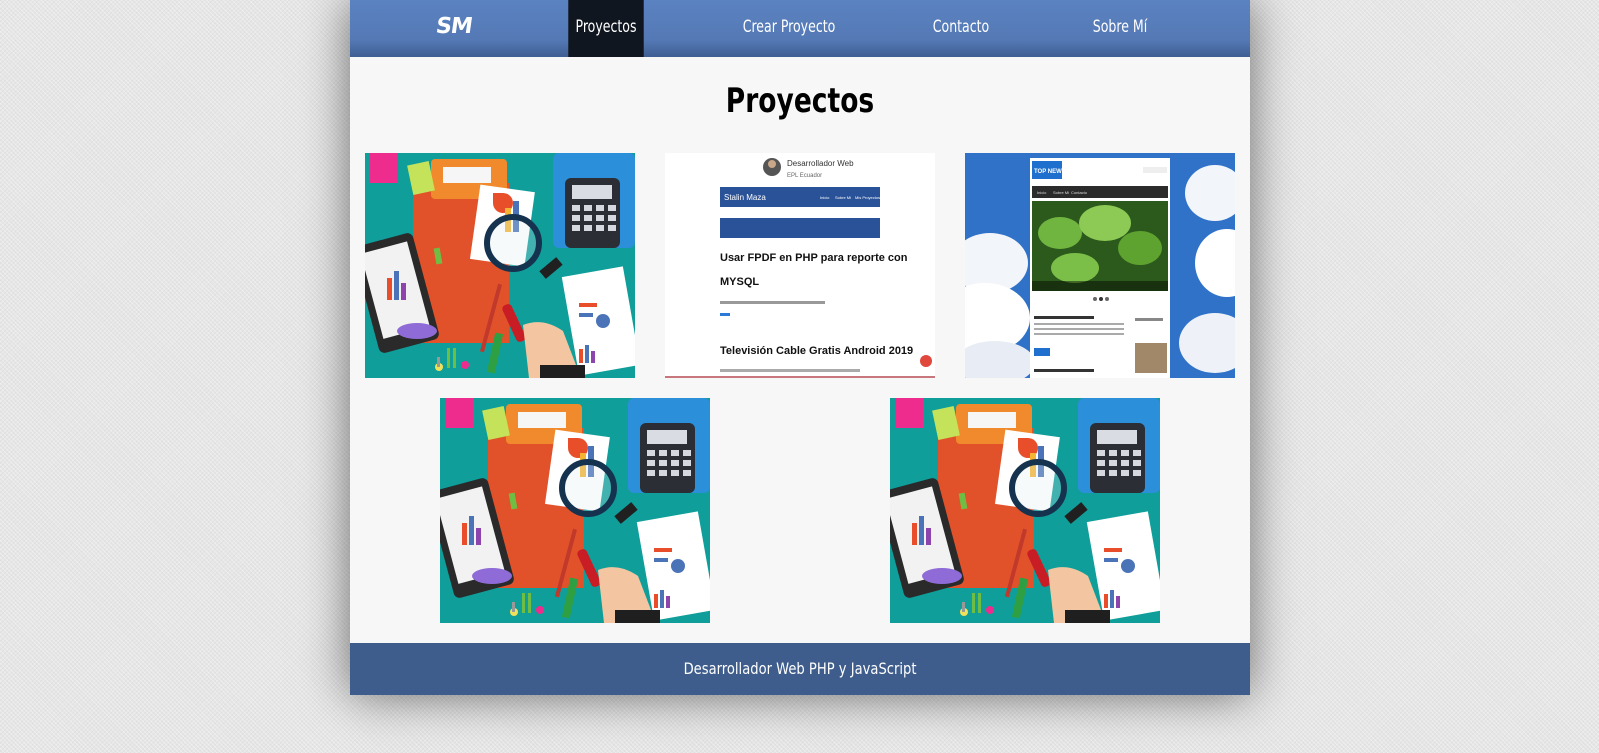  Describe the element at coordinates (1120, 28) in the screenshot. I see `nav-item-sobre-mi: Sobre Mí` at that location.